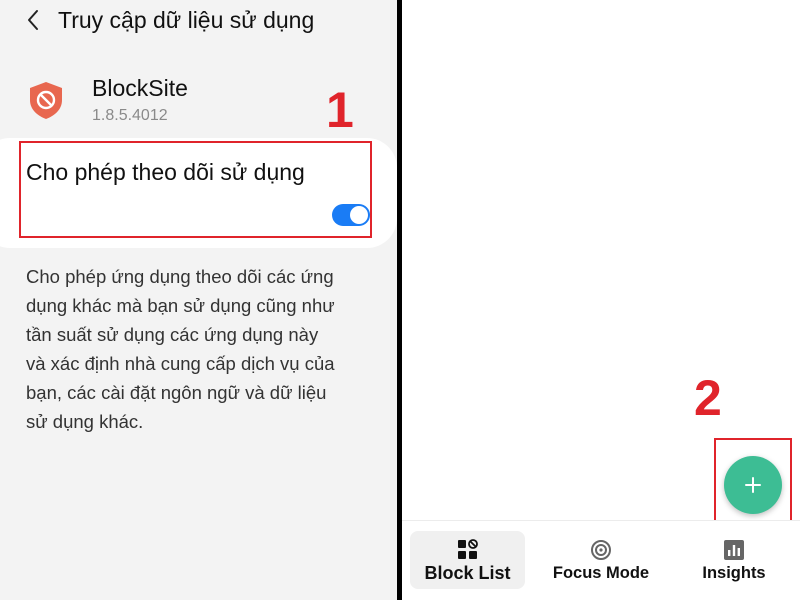 The height and width of the screenshot is (600, 800). Describe the element at coordinates (340, 110) in the screenshot. I see `step-one-marker: 1` at that location.